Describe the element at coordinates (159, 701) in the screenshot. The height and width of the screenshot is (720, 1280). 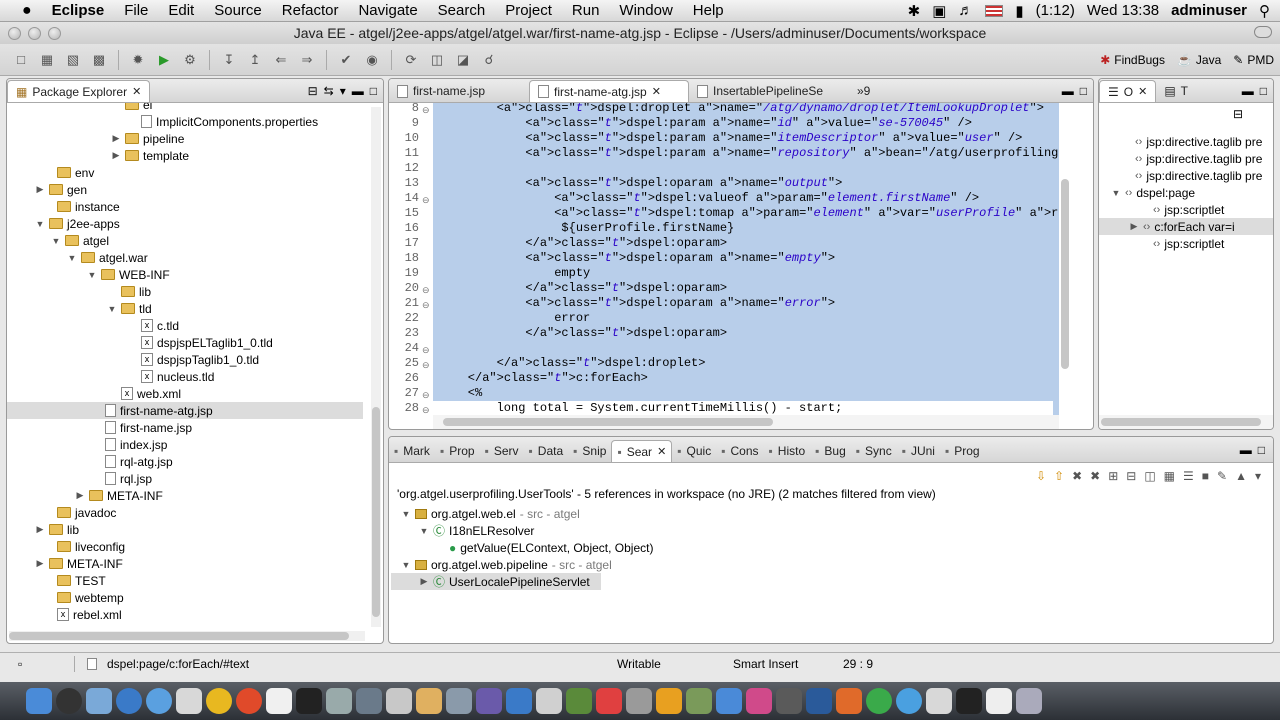
I see `dock-itunes-icon` at that location.